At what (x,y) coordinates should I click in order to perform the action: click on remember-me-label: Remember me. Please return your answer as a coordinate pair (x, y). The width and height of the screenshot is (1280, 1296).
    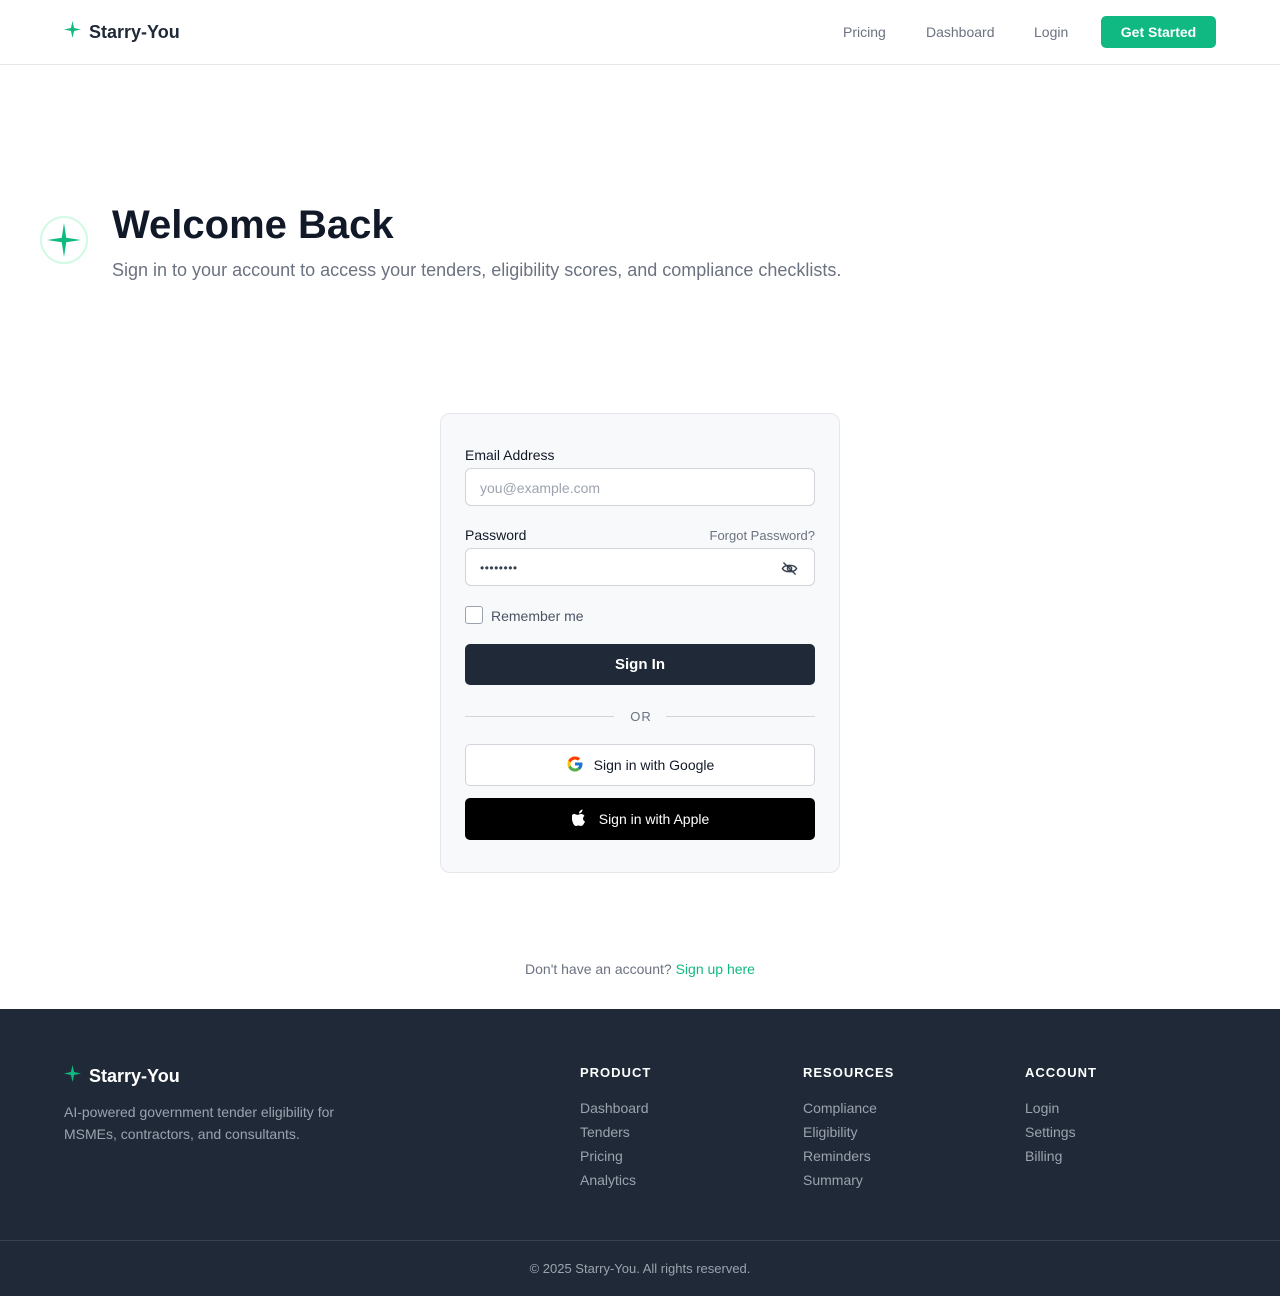
    Looking at the image, I should click on (537, 616).